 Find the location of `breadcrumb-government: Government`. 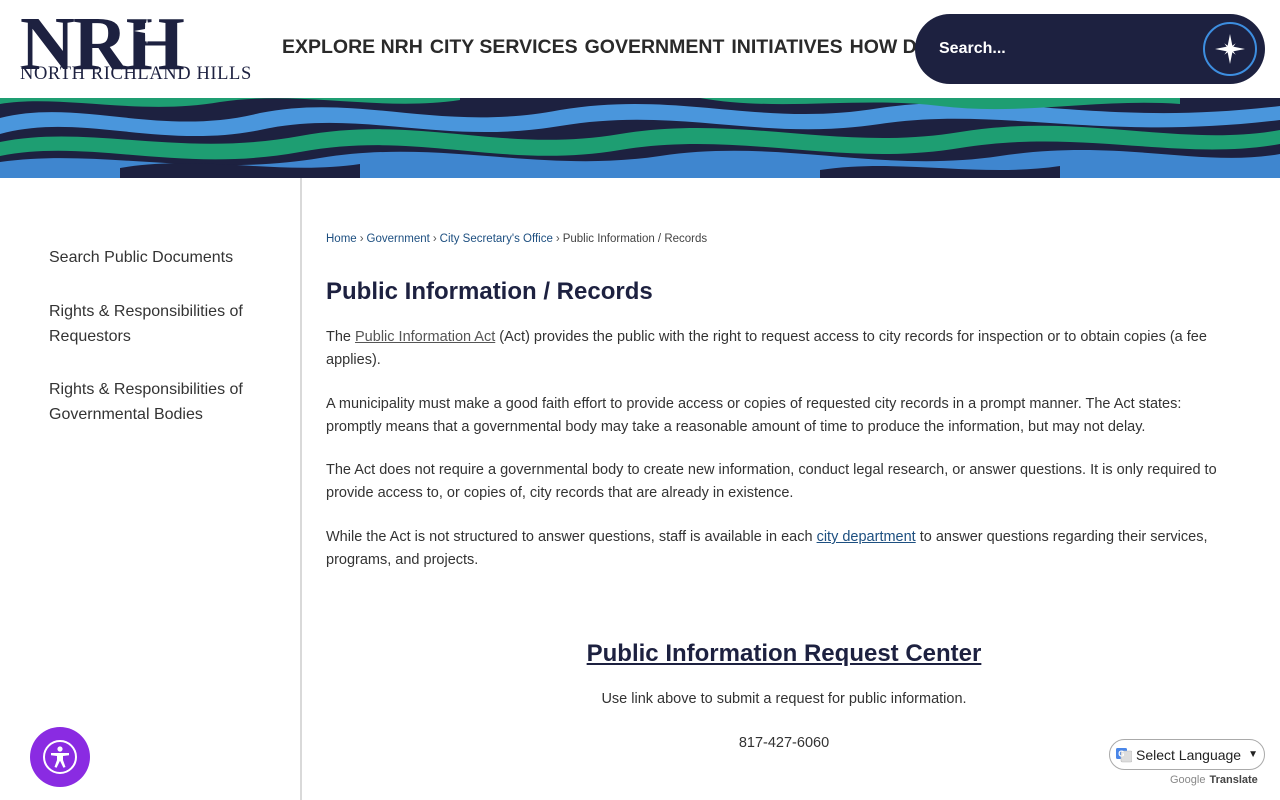

breadcrumb-government: Government is located at coordinates (398, 239).